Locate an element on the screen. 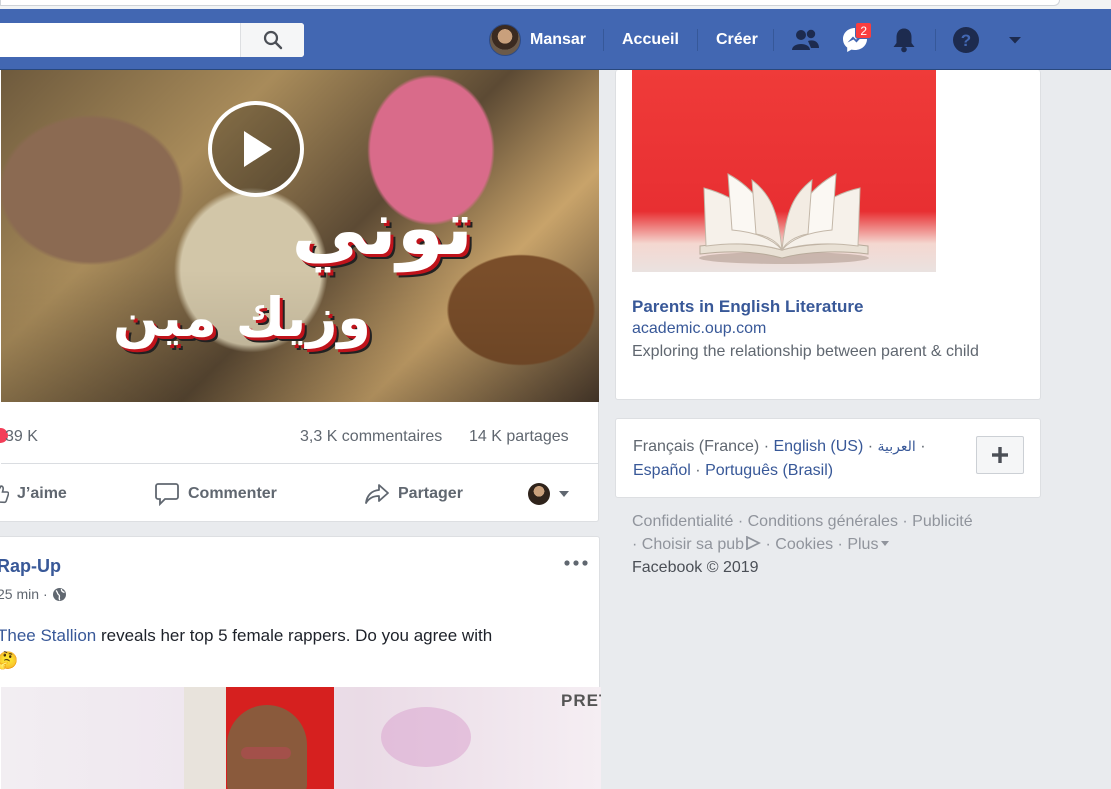 The height and width of the screenshot is (789, 1111). help-button: ? is located at coordinates (966, 40).